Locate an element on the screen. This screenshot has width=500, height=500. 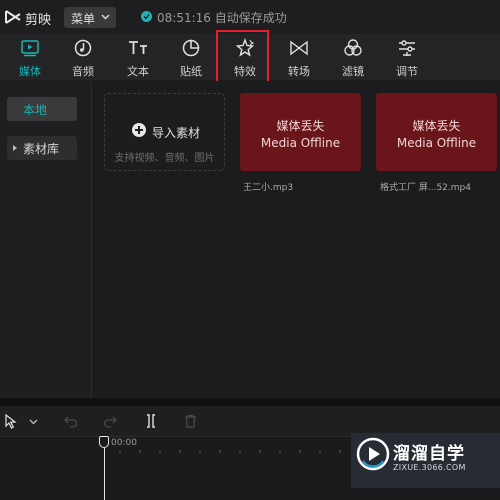
text-icon is located at coordinates (138, 47).